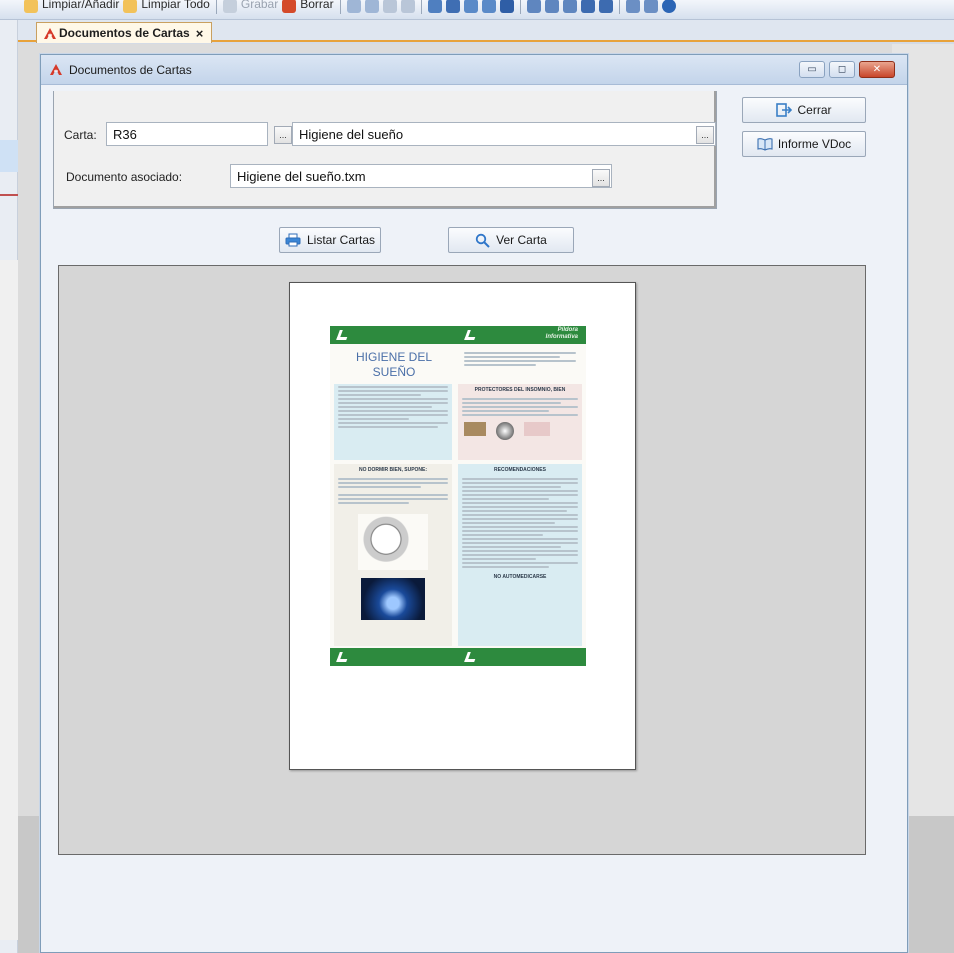 This screenshot has height=953, width=954. Describe the element at coordinates (293, 240) in the screenshot. I see `printer-icon` at that location.